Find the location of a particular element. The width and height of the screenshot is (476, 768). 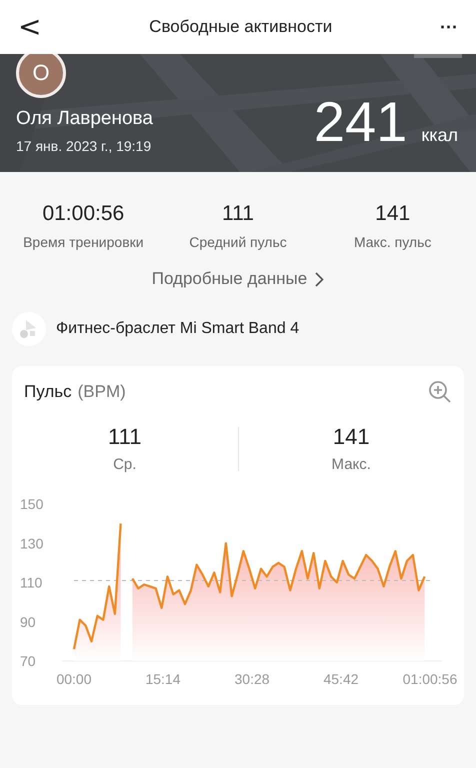

y-tick-label: 130 is located at coordinates (32, 543).